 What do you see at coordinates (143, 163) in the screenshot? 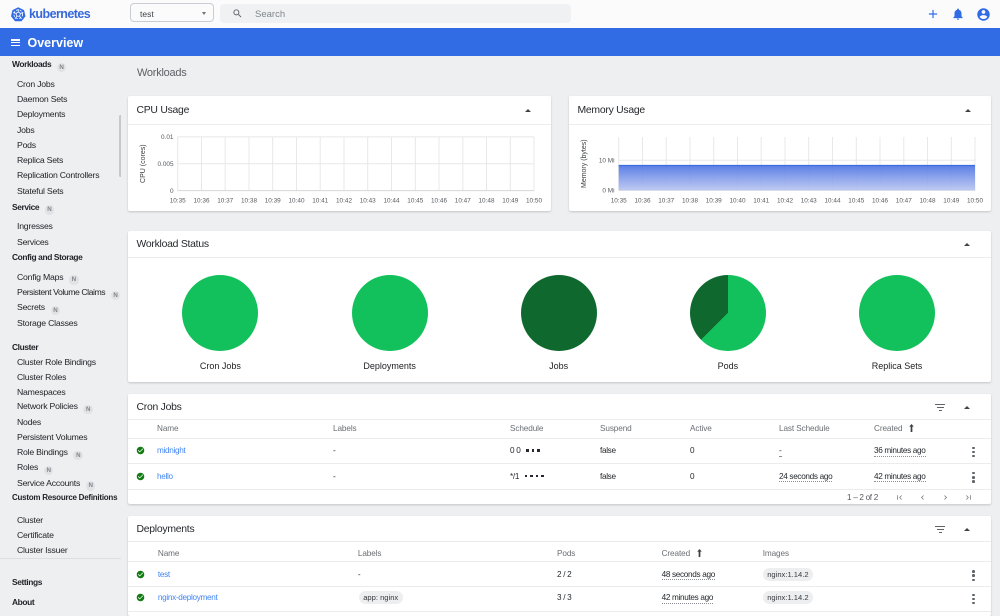
I see `svg-text: CPU (cores)` at bounding box center [143, 163].